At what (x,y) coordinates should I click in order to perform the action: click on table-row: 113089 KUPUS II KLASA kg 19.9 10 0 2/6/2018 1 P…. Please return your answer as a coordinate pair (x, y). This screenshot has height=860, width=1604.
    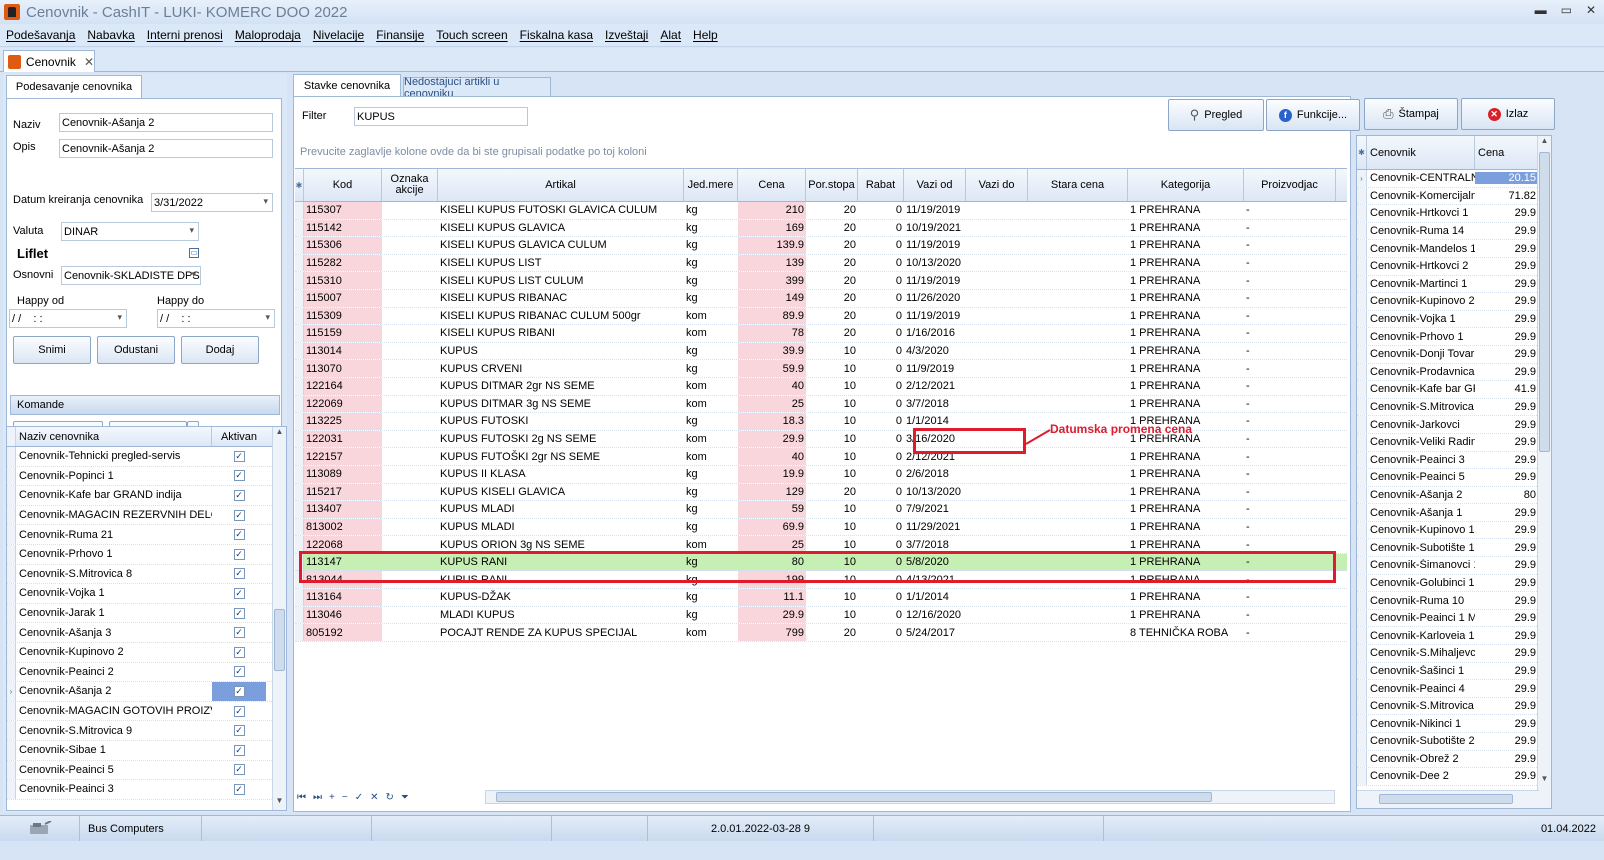
    Looking at the image, I should click on (821, 474).